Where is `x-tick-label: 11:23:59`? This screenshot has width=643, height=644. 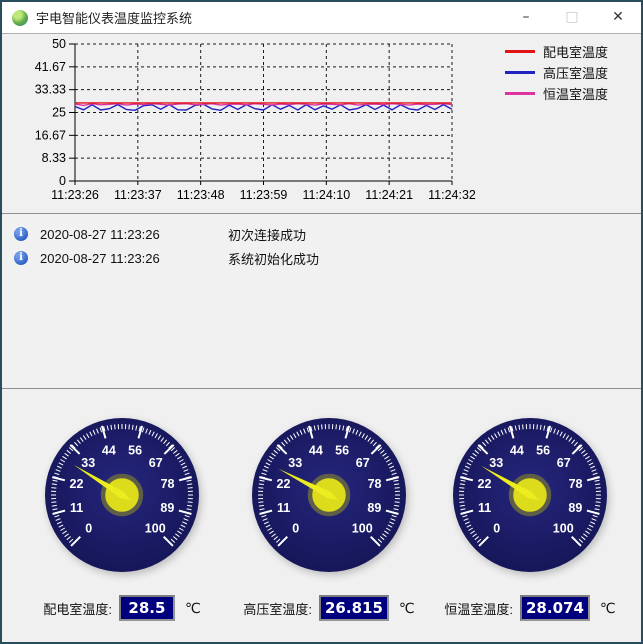
x-tick-label: 11:23:59 is located at coordinates (264, 195).